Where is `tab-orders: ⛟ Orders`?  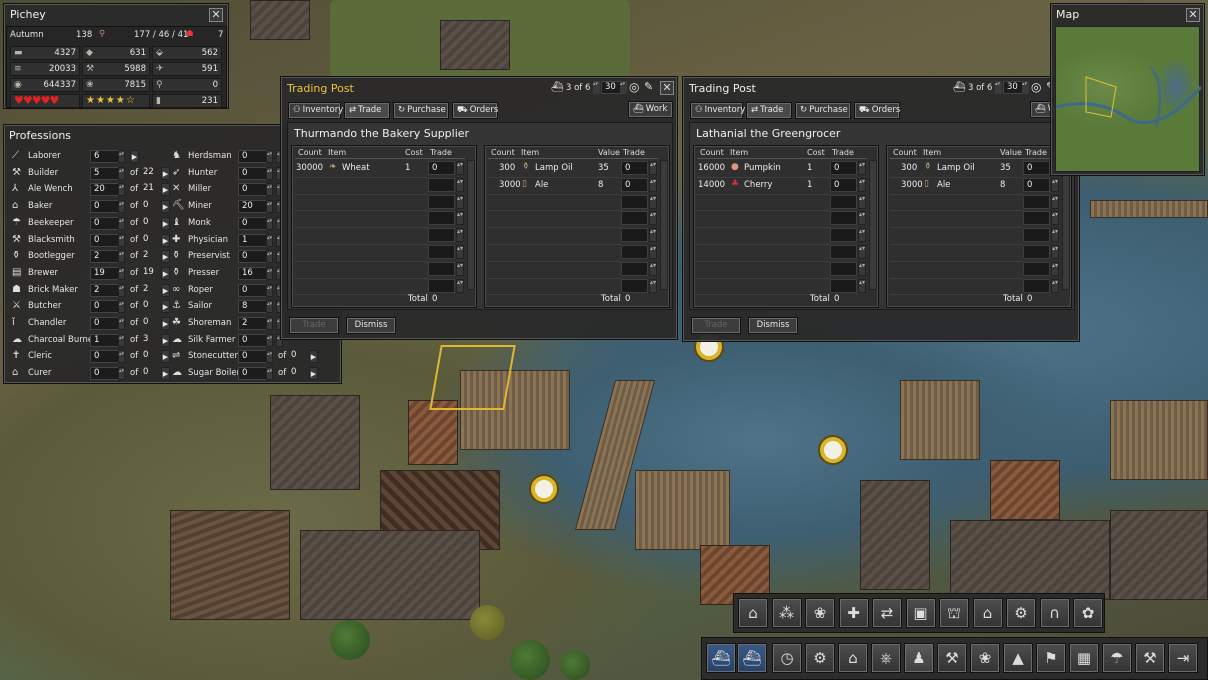 tab-orders: ⛟ Orders is located at coordinates (877, 110).